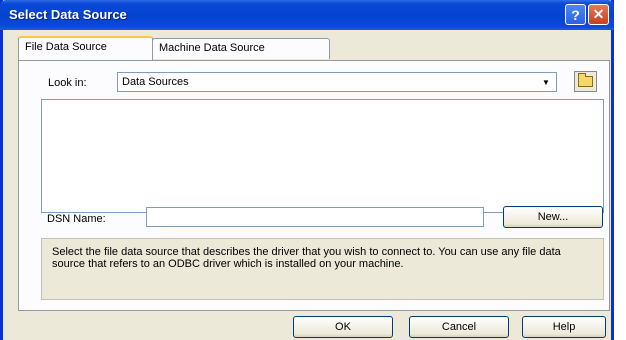  I want to click on look-in-dropdown: Data Sources ▼, so click(337, 82).